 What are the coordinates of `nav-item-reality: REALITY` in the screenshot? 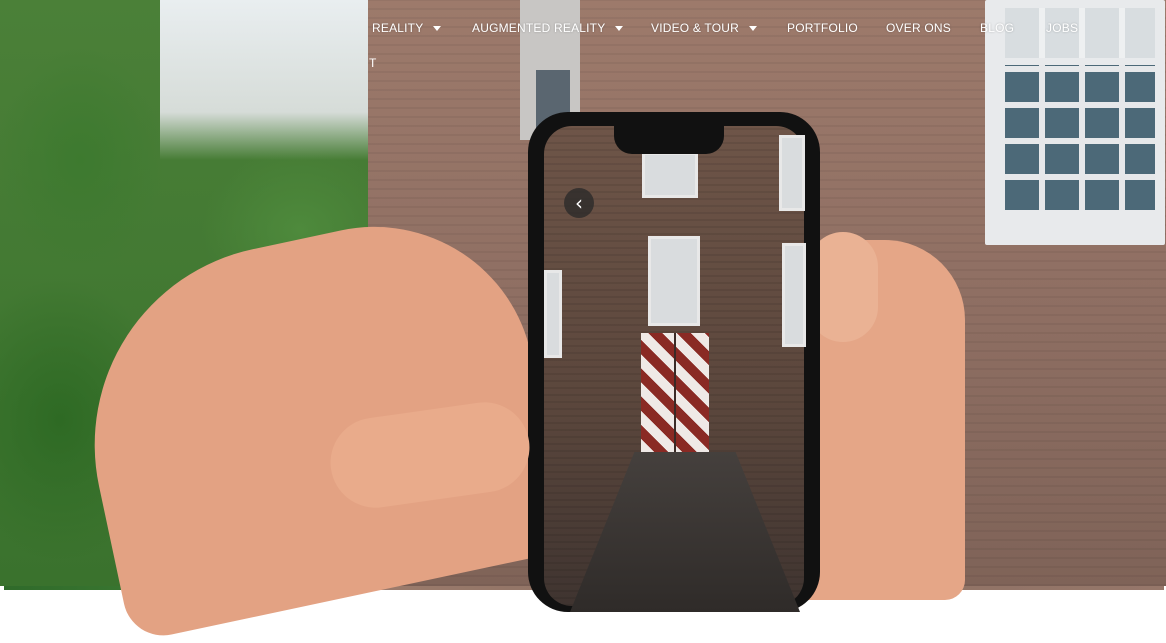 It's located at (407, 28).